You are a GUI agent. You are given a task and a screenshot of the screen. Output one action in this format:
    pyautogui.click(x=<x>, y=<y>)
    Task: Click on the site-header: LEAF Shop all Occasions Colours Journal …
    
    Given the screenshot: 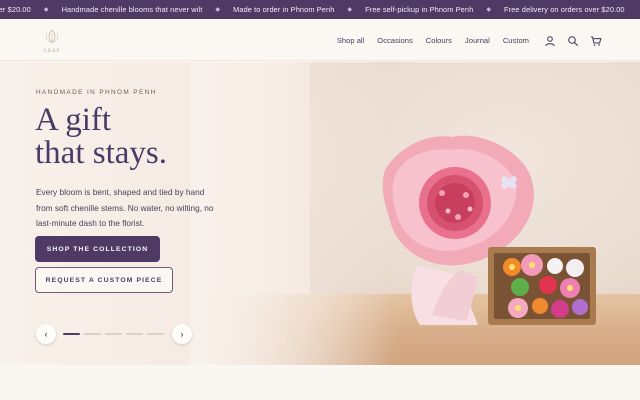 What is the action you would take?
    pyautogui.click(x=320, y=40)
    